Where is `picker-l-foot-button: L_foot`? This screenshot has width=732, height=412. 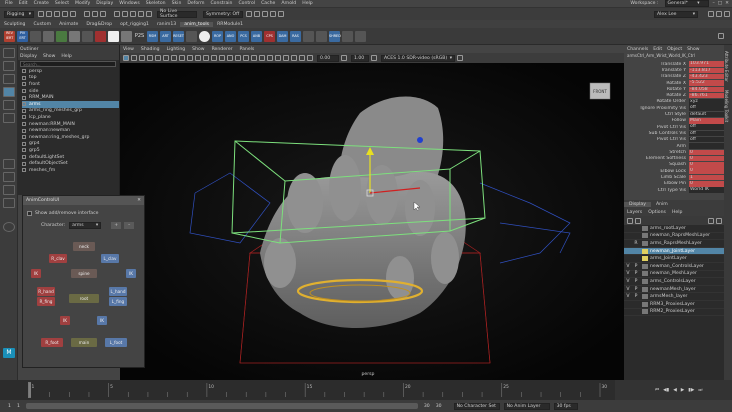
picker-l-foot-button: L_foot is located at coordinates (116, 342).